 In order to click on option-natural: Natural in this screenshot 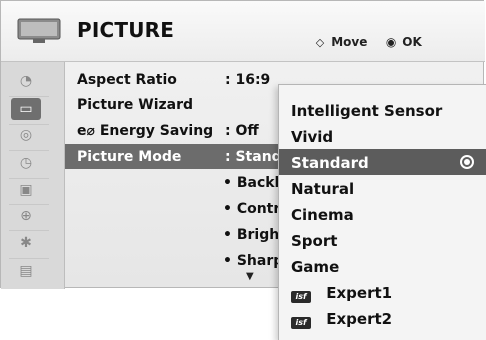, I will do `click(382, 188)`.